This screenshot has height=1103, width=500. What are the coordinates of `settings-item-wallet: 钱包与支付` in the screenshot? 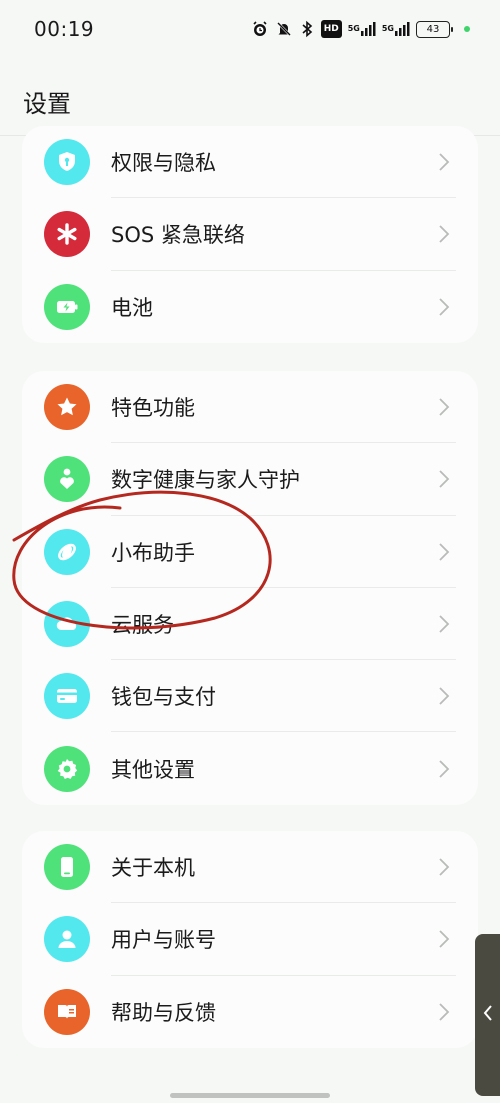 It's located at (250, 696).